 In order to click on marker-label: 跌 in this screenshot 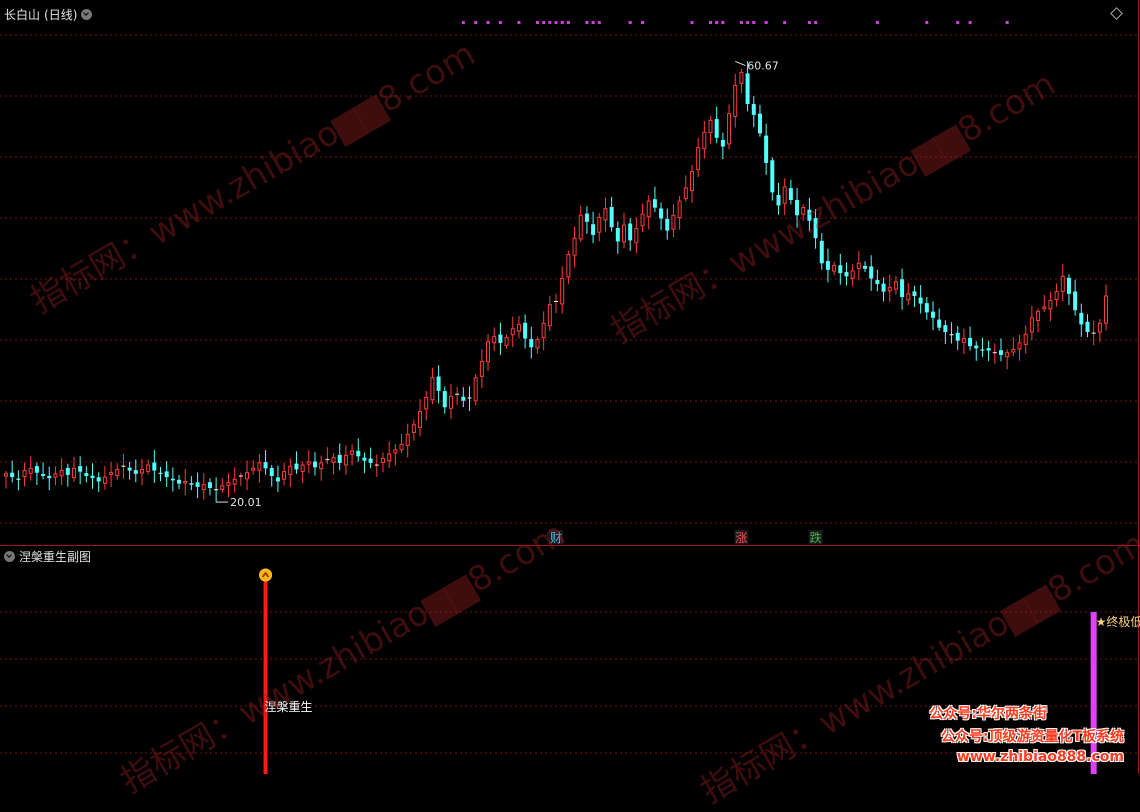, I will do `click(816, 537)`.